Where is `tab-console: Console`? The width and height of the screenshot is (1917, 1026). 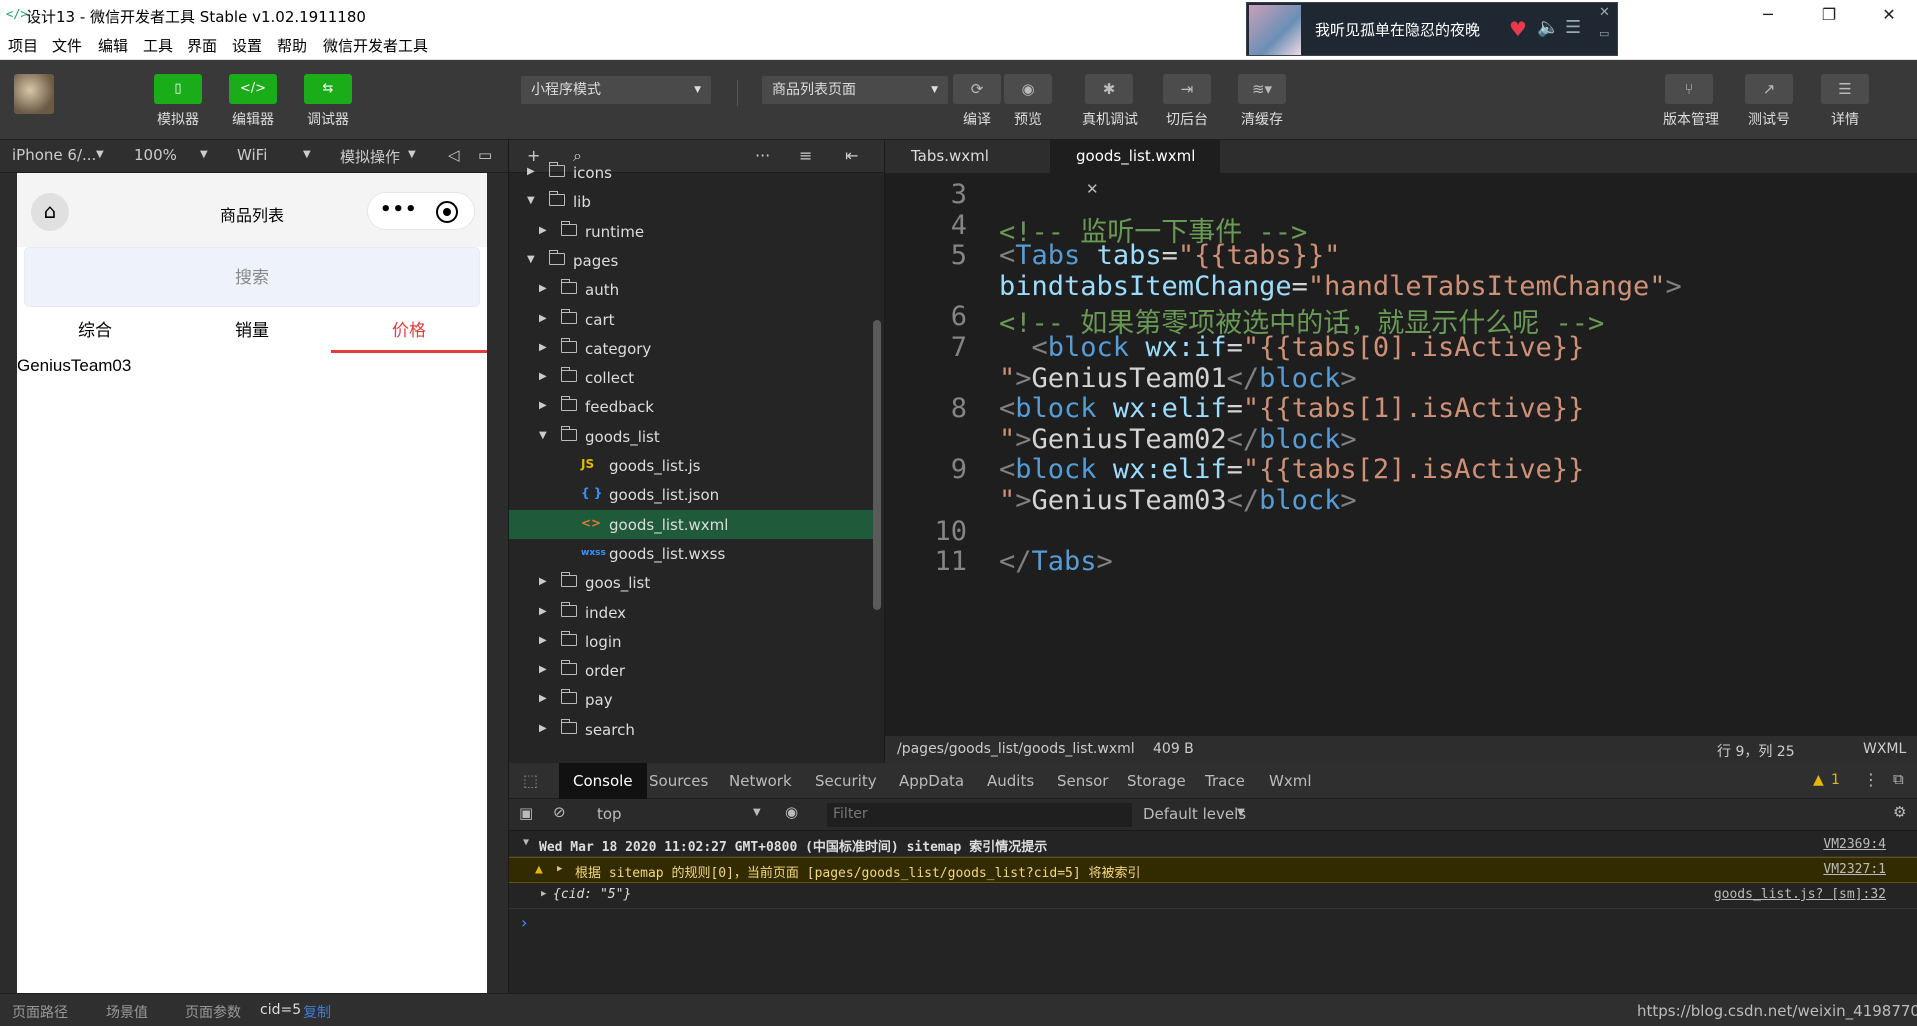
tab-console: Console is located at coordinates (603, 781).